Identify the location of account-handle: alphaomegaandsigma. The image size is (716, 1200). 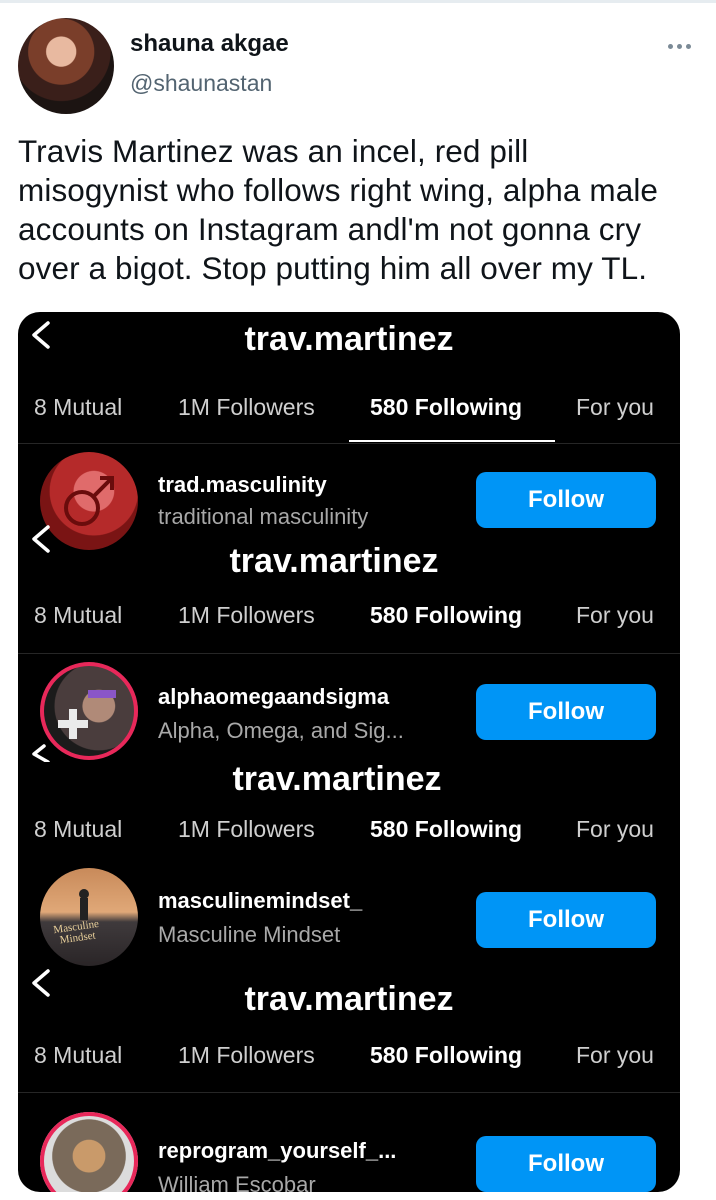
(274, 696).